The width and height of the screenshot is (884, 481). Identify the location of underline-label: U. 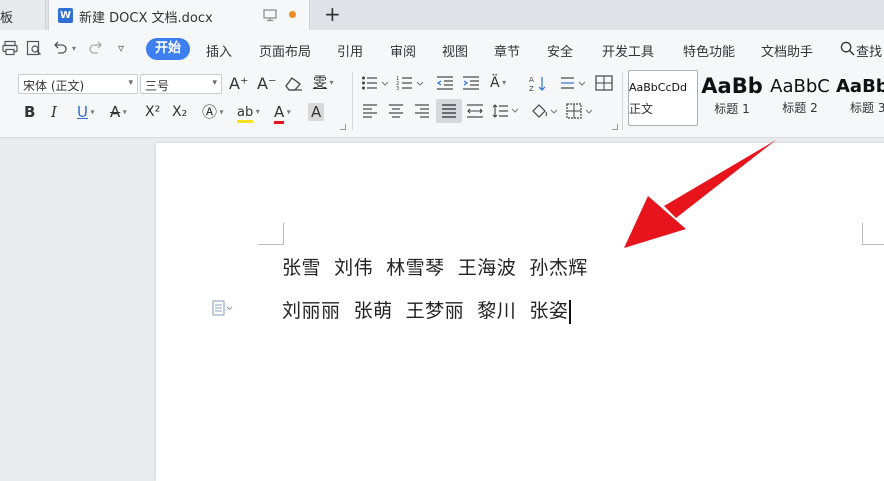
(82, 112).